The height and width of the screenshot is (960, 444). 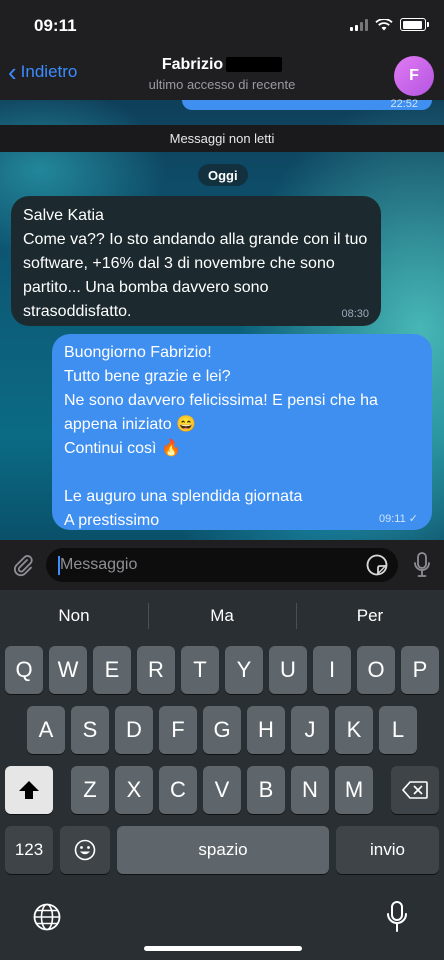 I want to click on space-key: spazio, so click(x=223, y=850).